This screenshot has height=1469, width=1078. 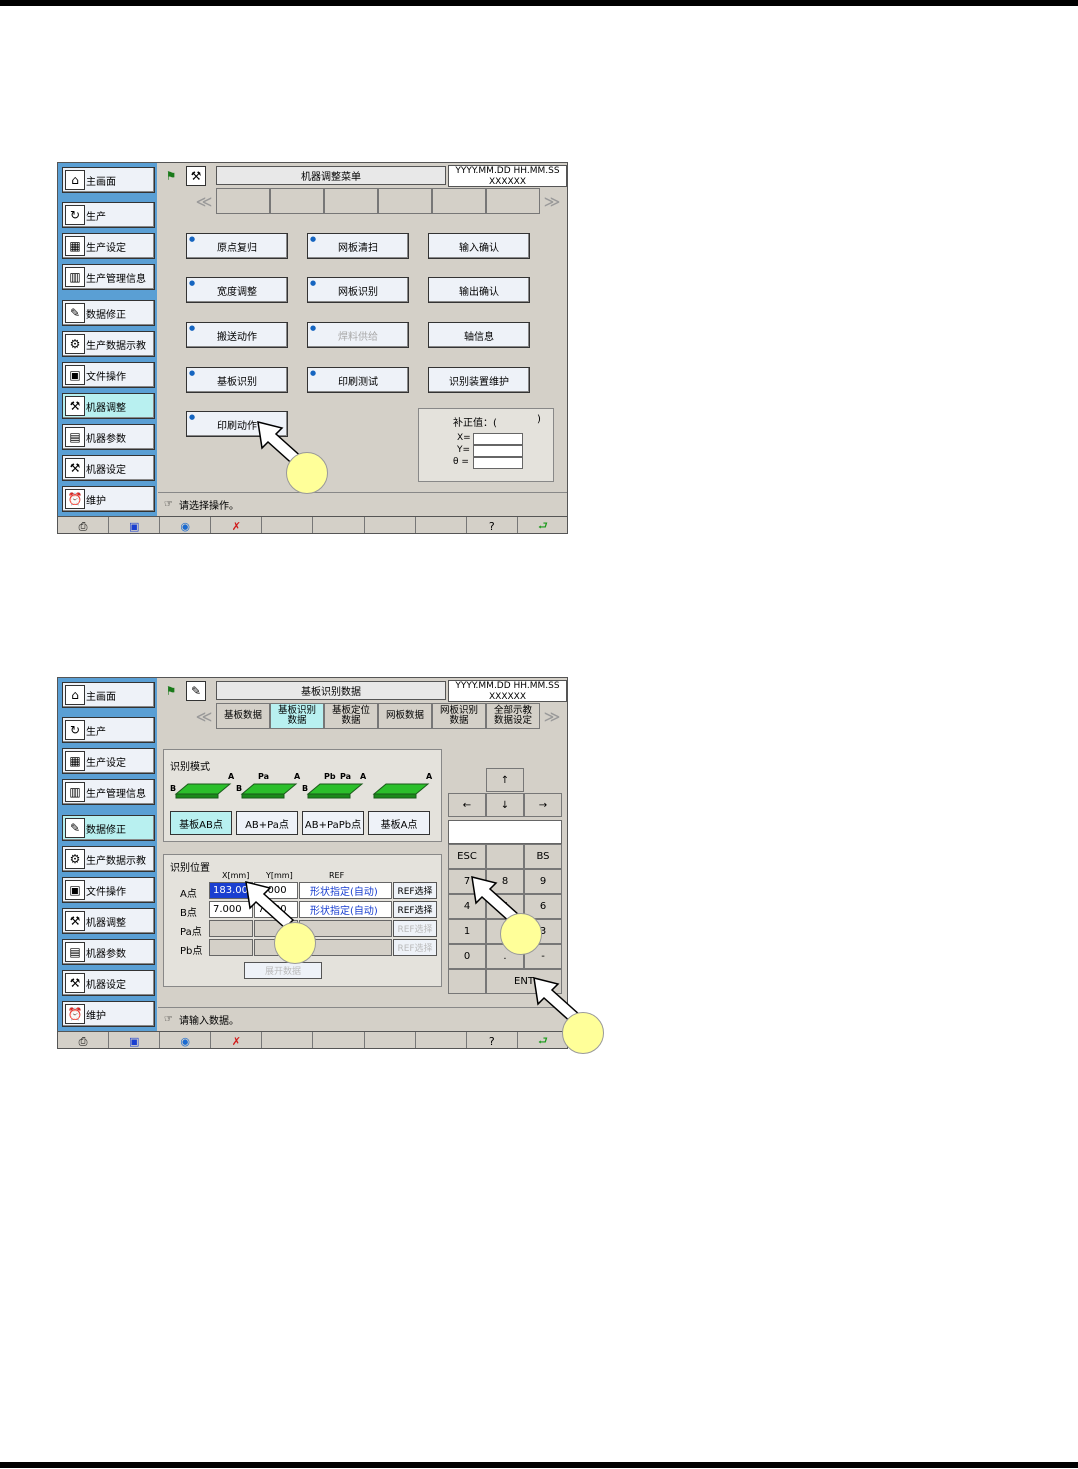 What do you see at coordinates (283, 970) in the screenshot?
I see `expand-data-button: 展开数据` at bounding box center [283, 970].